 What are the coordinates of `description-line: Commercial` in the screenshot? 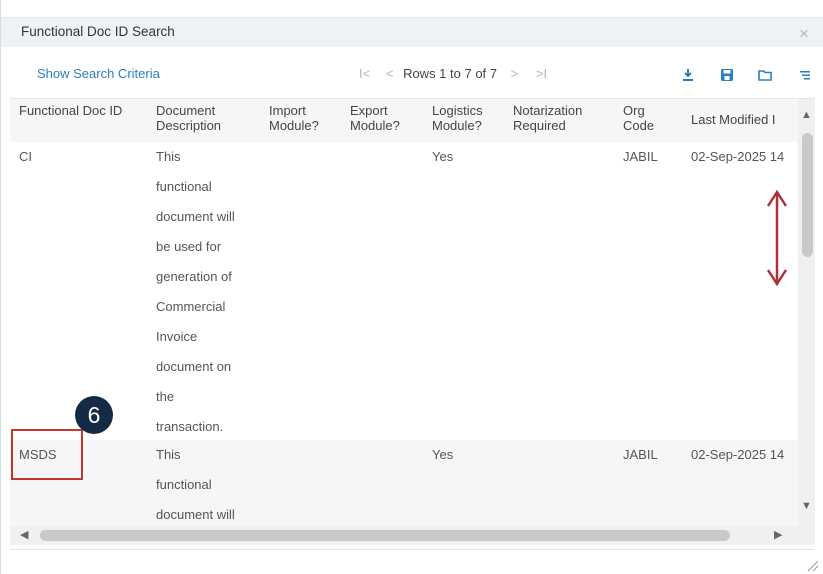 It's located at (191, 306).